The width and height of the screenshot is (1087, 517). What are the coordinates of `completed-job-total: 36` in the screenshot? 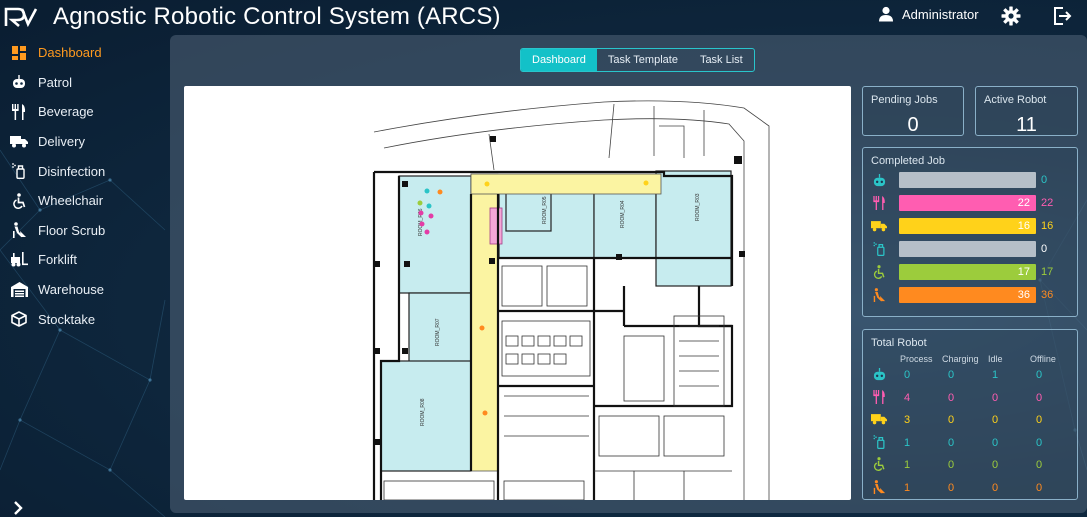 It's located at (1047, 295).